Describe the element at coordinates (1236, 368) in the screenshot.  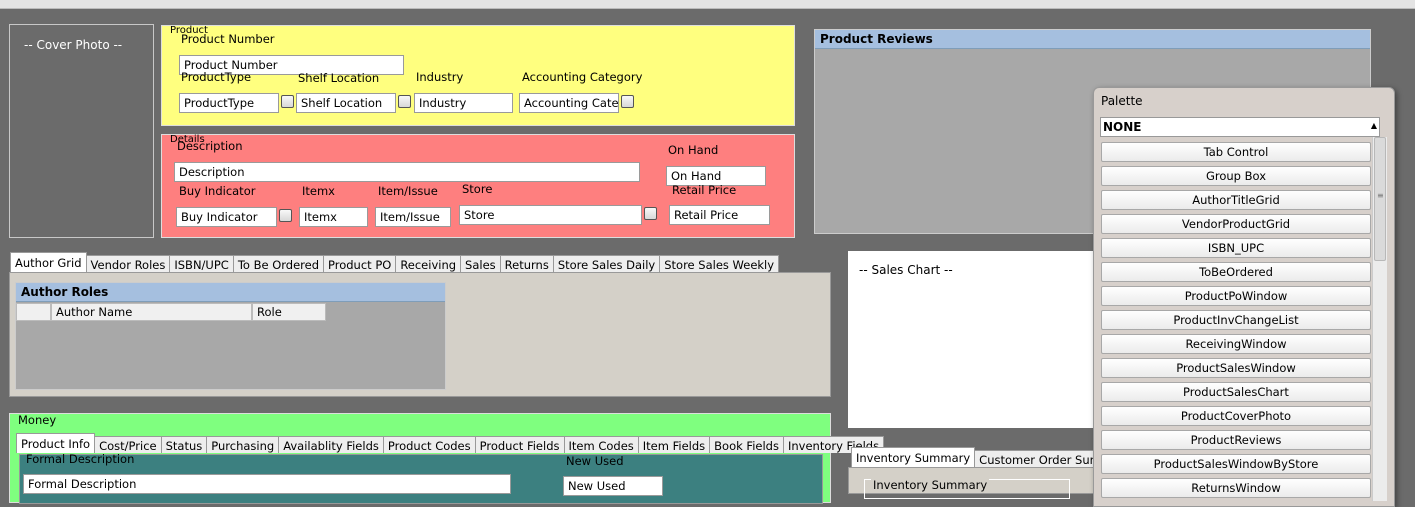
I see `palette-item: ProductSalesWindow` at that location.